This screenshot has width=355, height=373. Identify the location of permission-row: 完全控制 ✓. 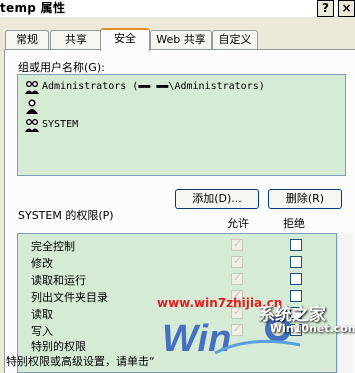
(177, 245).